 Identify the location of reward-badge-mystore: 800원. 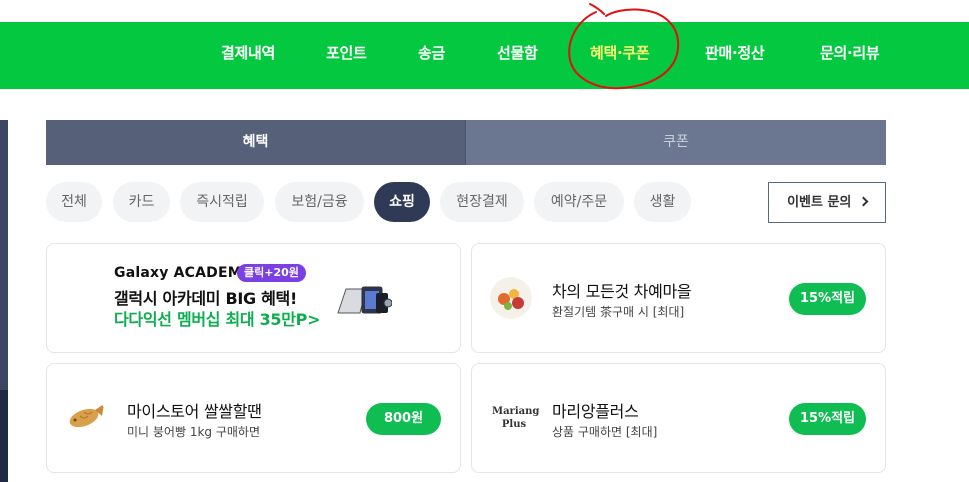
(403, 419).